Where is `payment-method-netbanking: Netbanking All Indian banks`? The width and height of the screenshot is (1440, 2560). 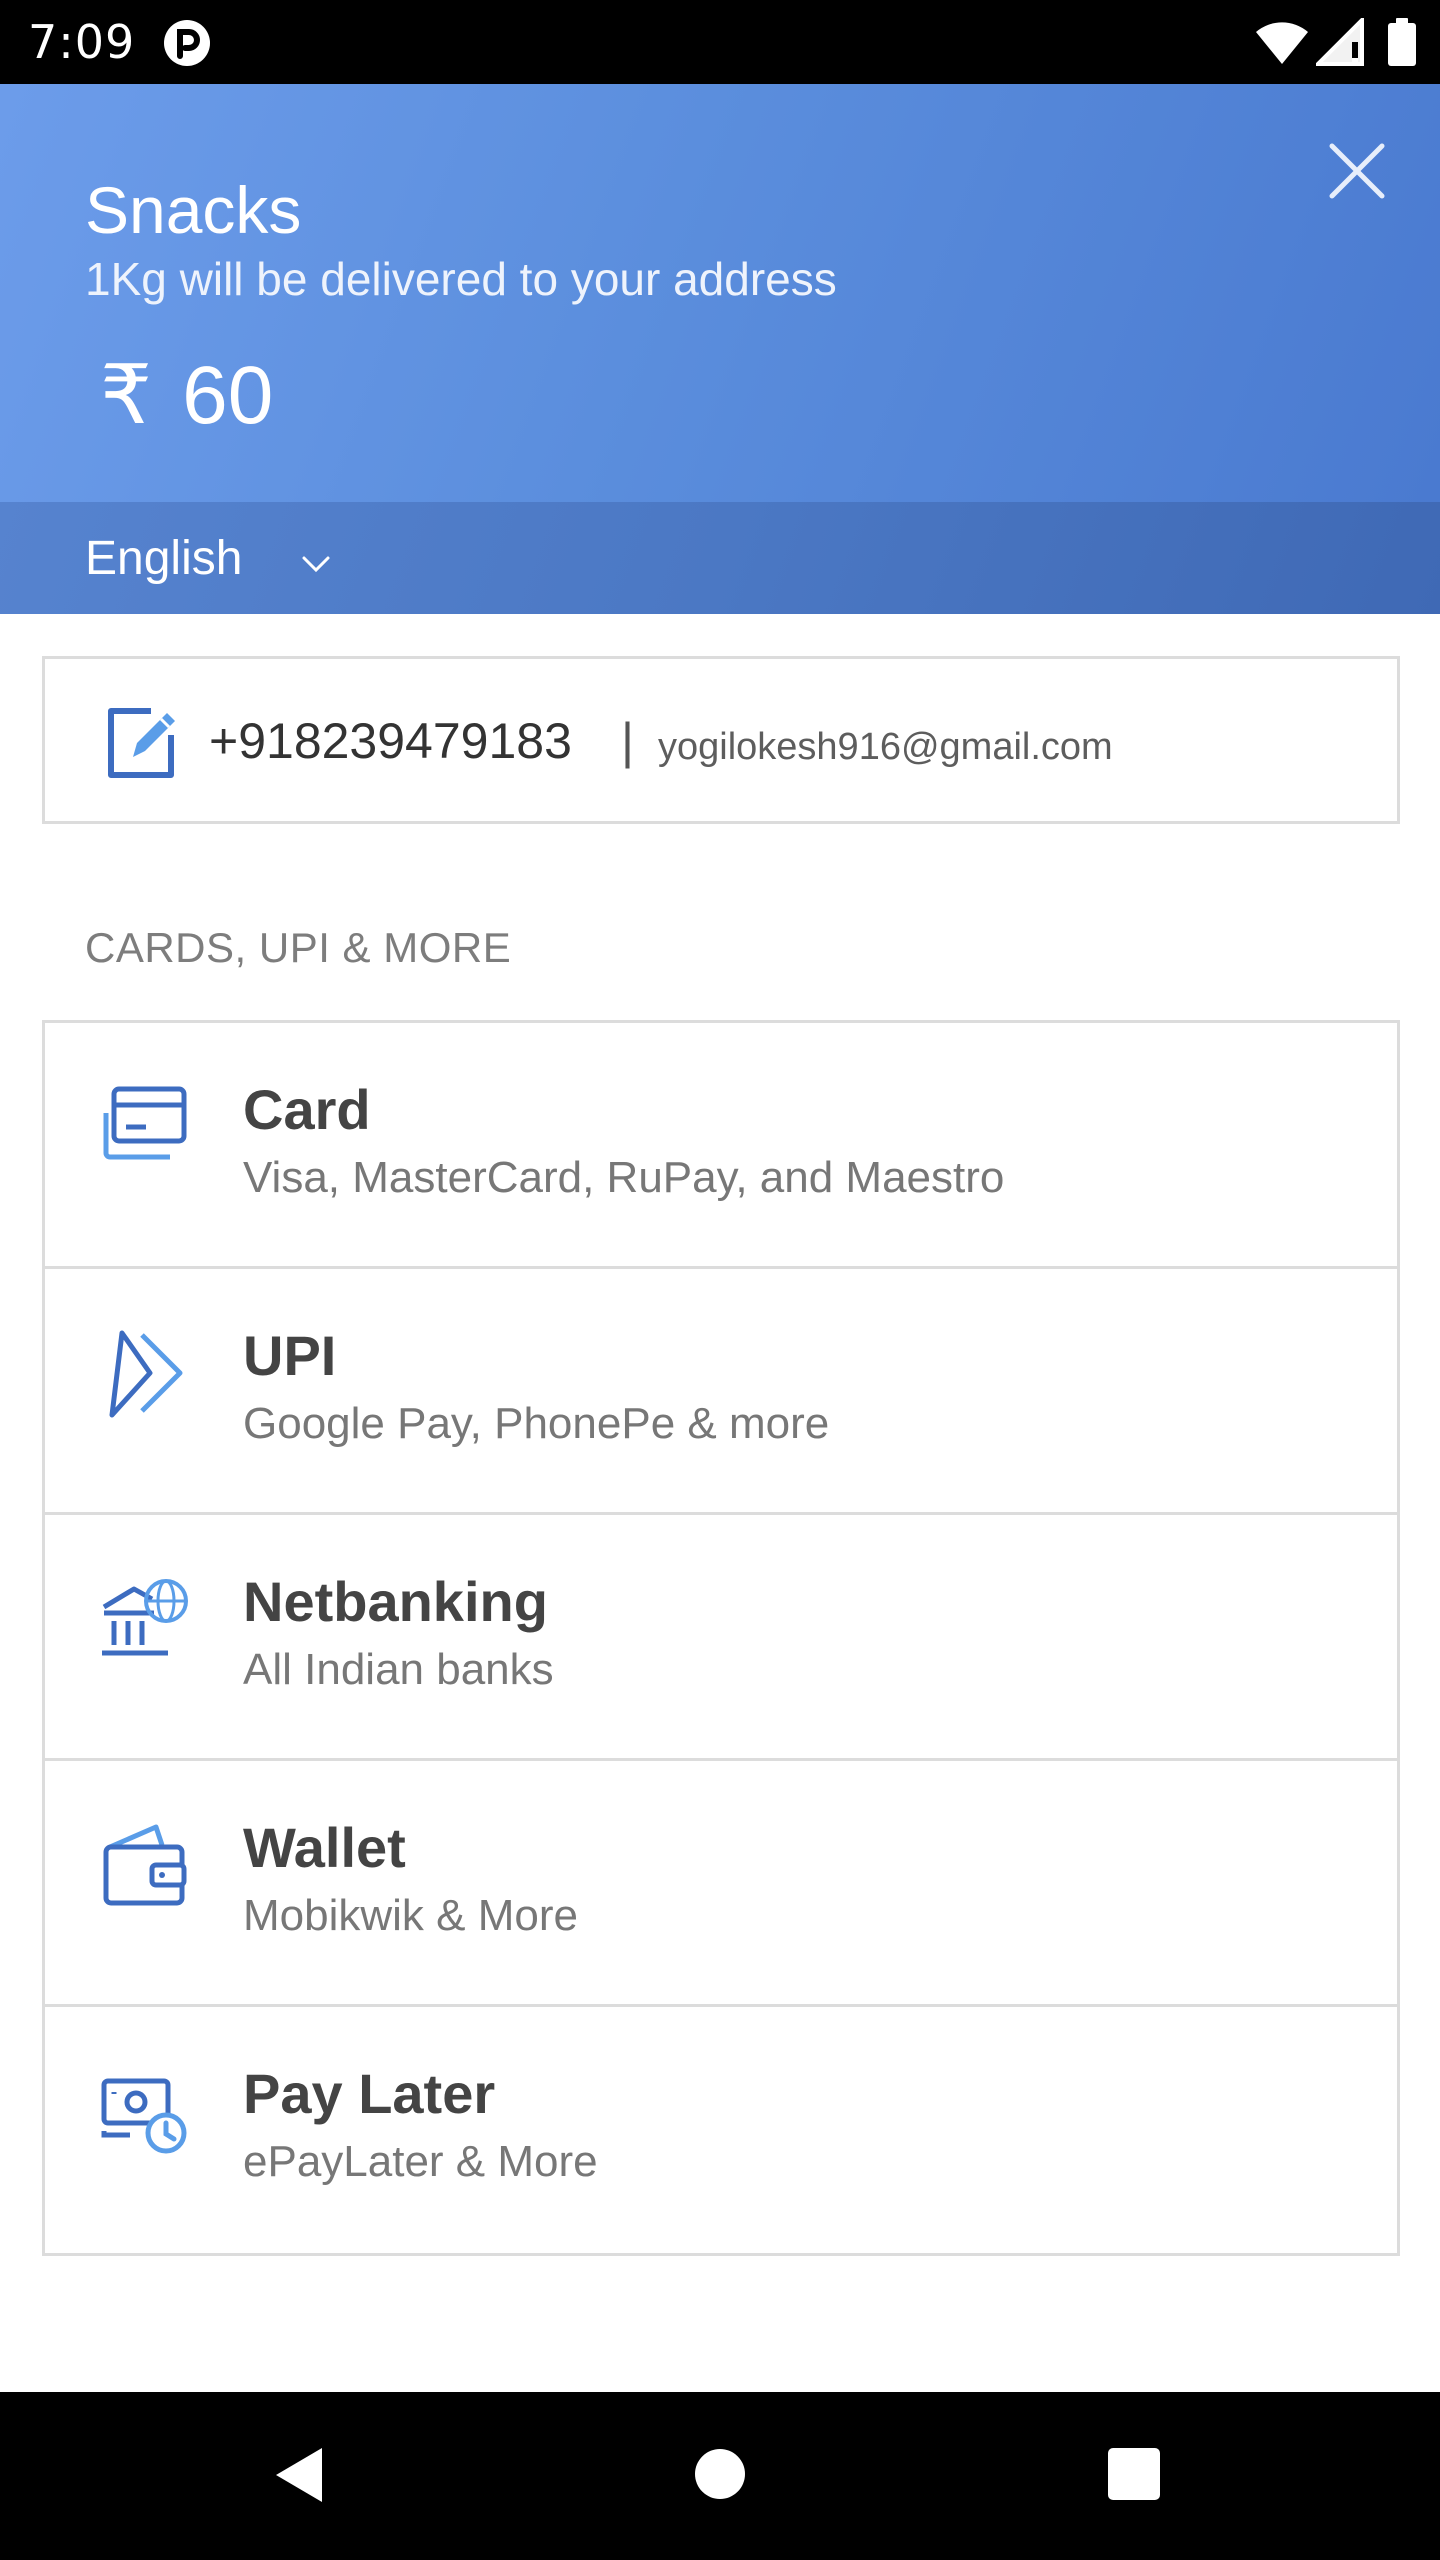
payment-method-netbanking: Netbanking All Indian banks is located at coordinates (721, 1638).